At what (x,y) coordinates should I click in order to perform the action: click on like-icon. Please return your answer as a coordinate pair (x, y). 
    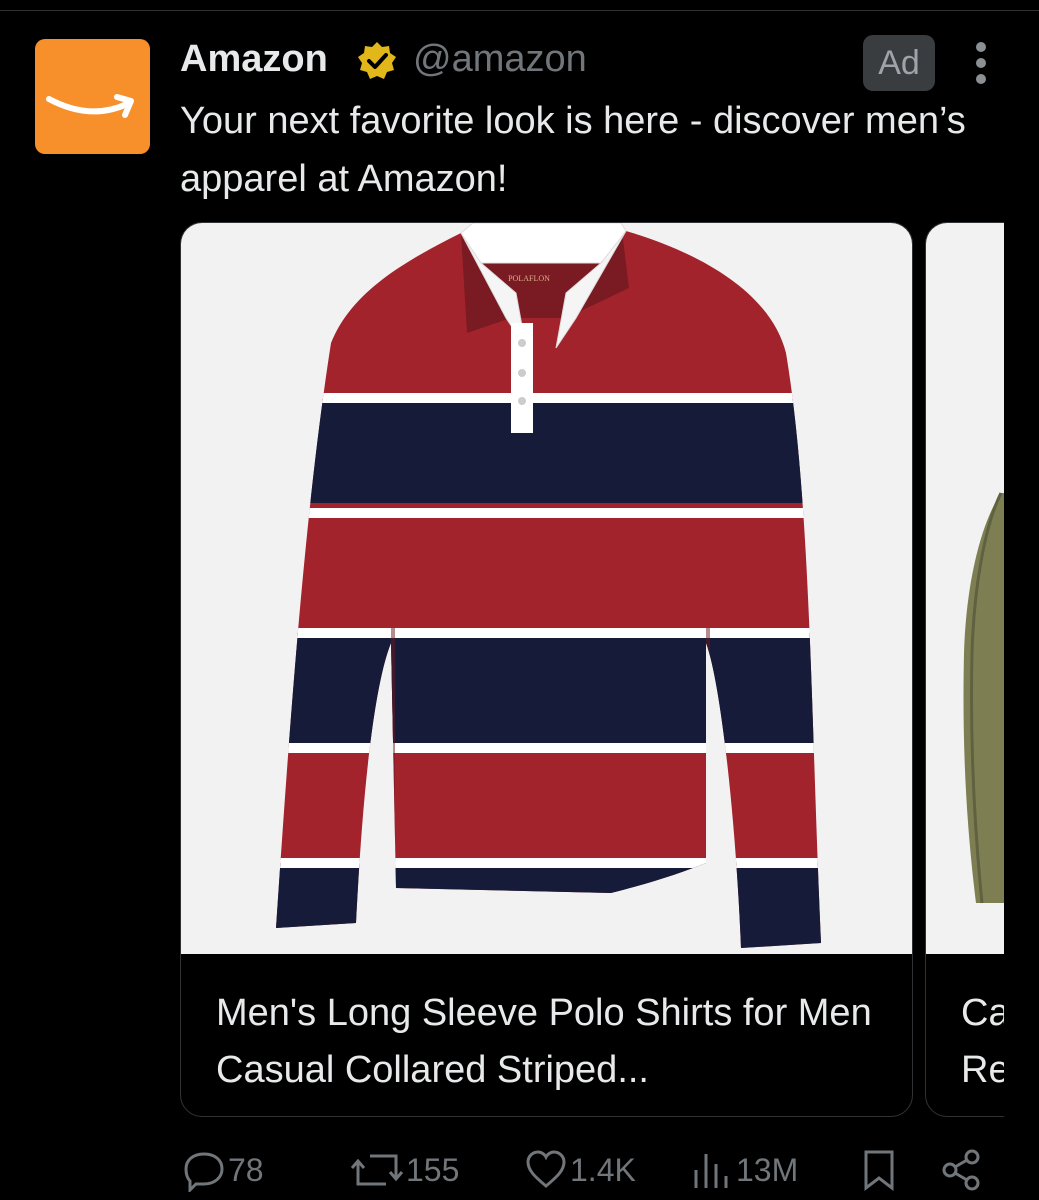
    Looking at the image, I should click on (546, 1169).